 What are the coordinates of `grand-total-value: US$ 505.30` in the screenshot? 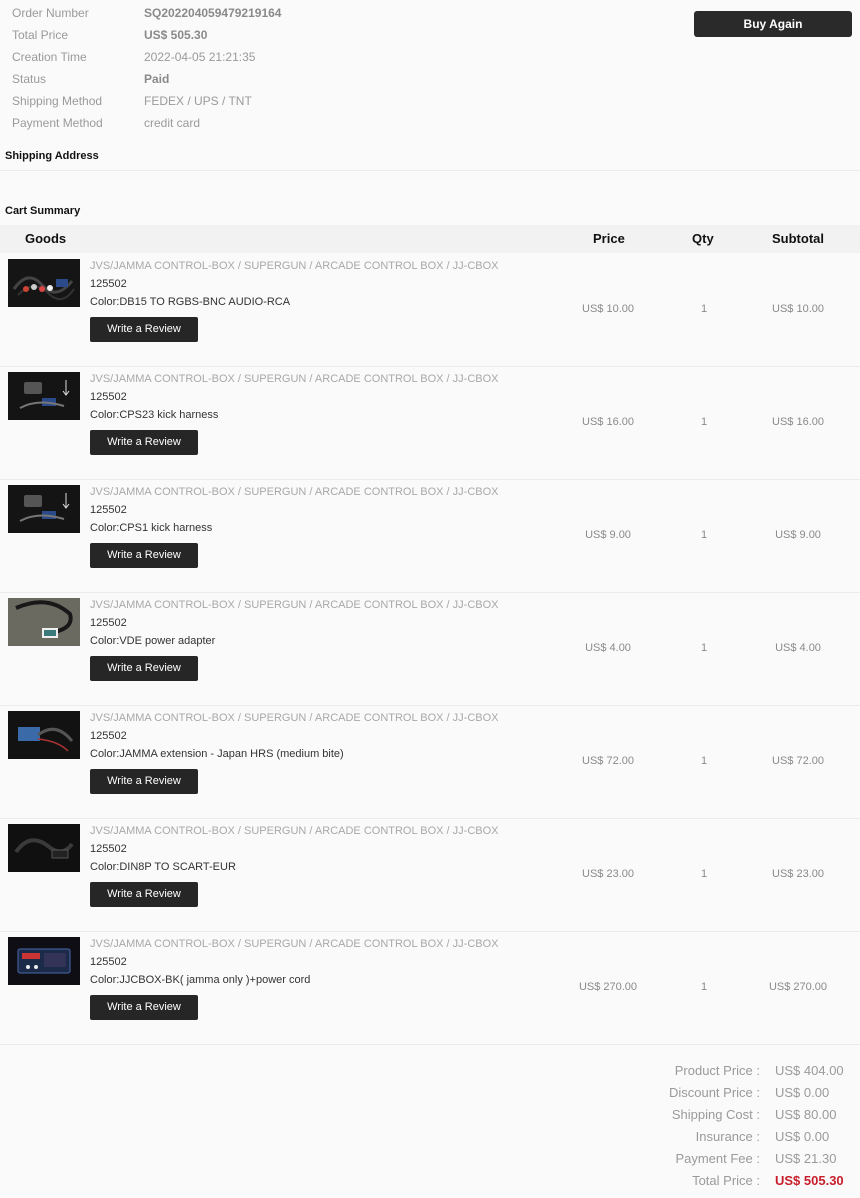 It's located at (809, 1180).